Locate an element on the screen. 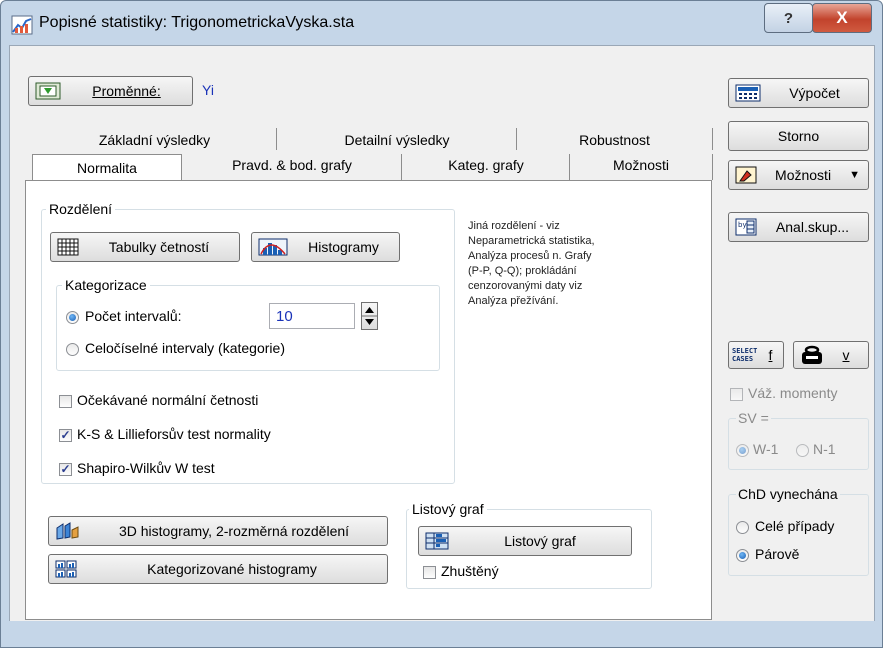 Image resolution: width=883 pixels, height=648 pixels. compute-button: Výpočet is located at coordinates (798, 93).